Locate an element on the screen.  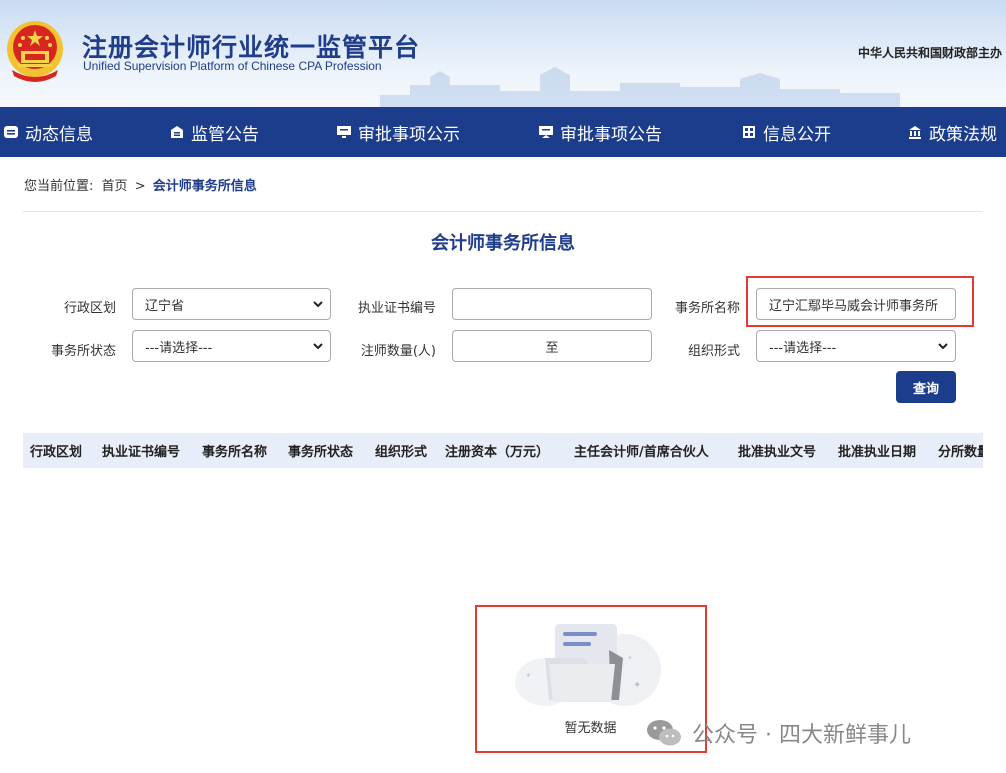
column-header-region: 行政区划 is located at coordinates (56, 450).